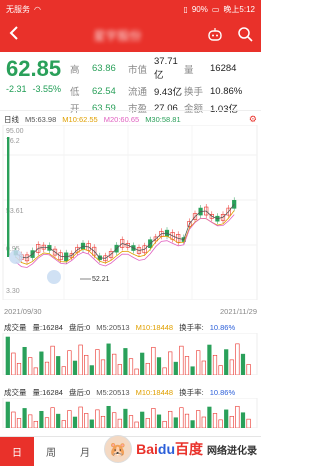 The height and width of the screenshot is (466, 320). What do you see at coordinates (238, 311) in the screenshot?
I see `date-end: 2021/11/29` at bounding box center [238, 311].